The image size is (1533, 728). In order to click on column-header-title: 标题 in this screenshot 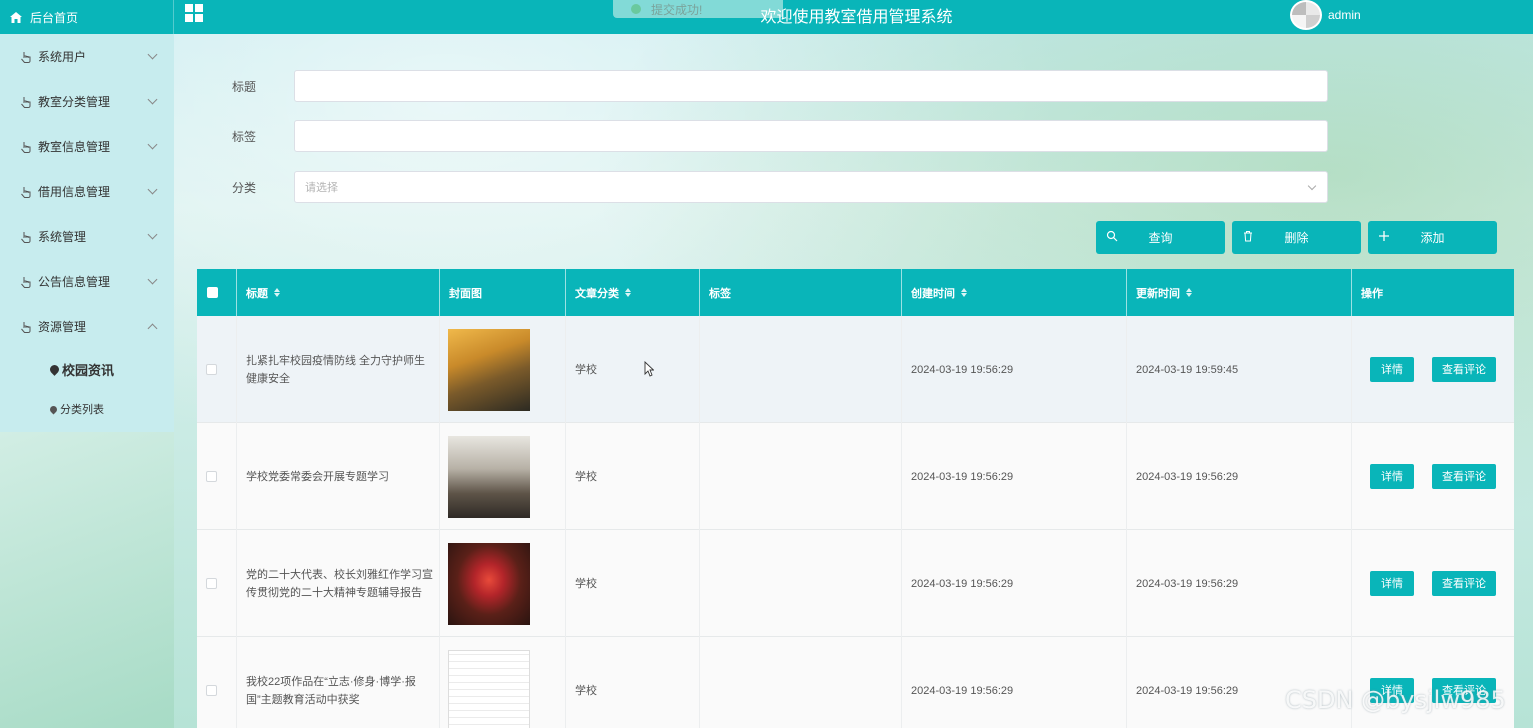, I will do `click(338, 292)`.